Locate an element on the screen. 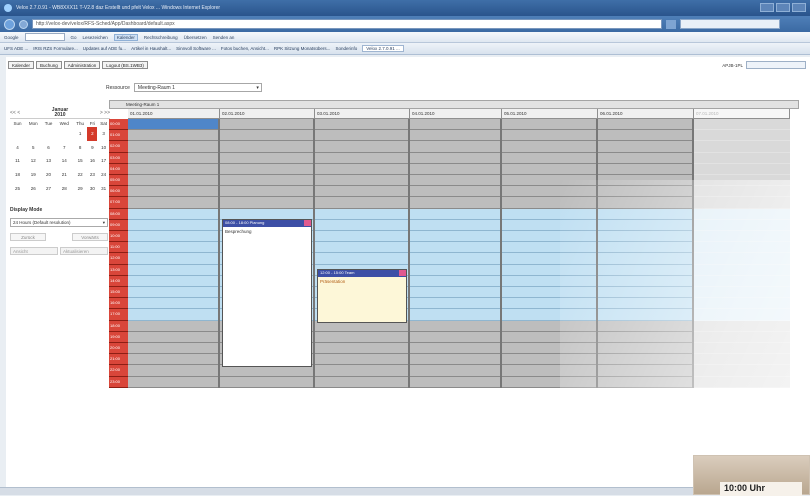  display-mode-select: 24 Hours (Default resolution) ▾ is located at coordinates (59, 222).